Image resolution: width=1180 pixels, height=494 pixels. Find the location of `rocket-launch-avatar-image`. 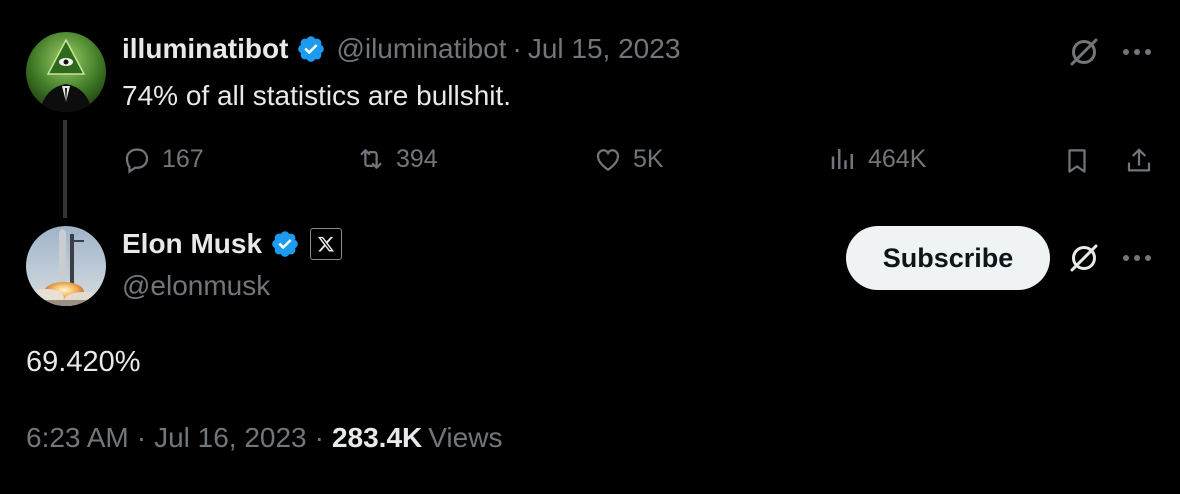

rocket-launch-avatar-image is located at coordinates (66, 266).